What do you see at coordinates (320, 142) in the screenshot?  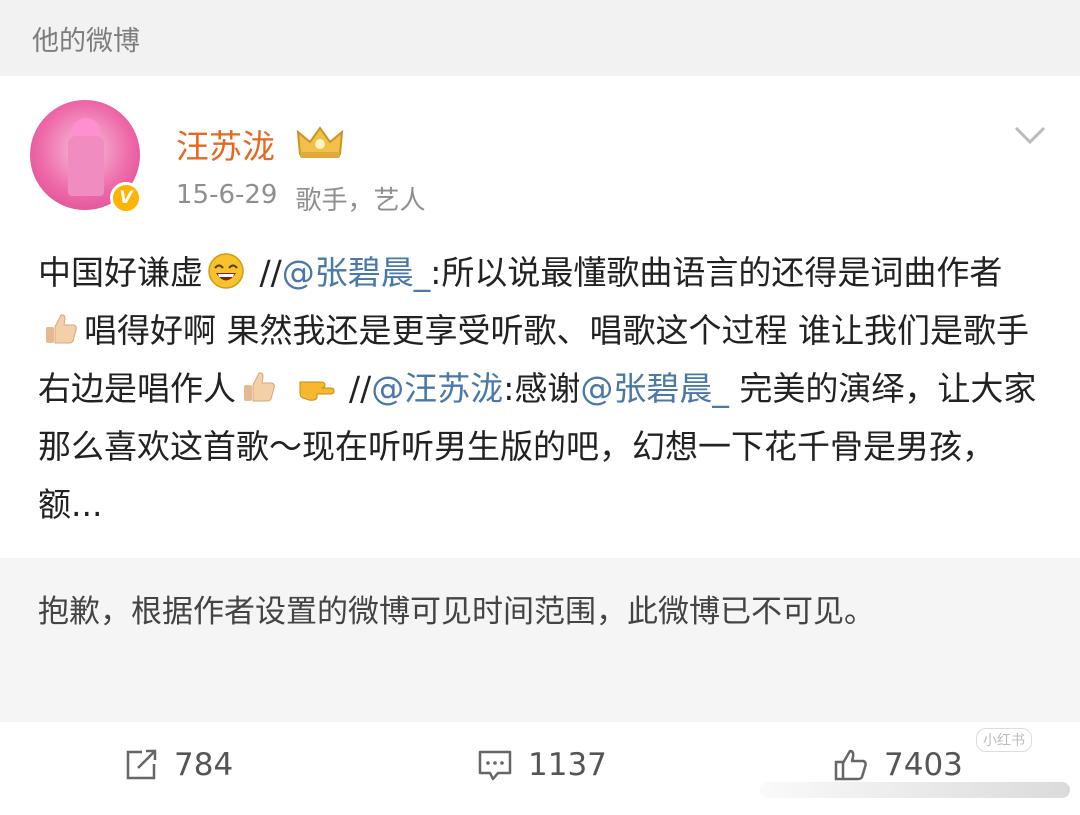 I see `crown-icon` at bounding box center [320, 142].